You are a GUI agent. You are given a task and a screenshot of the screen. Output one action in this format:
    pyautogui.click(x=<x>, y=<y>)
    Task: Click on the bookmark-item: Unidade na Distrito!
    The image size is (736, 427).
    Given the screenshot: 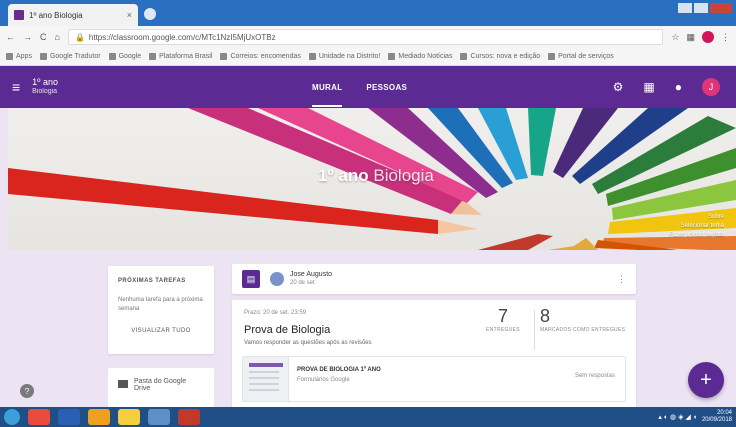 What is the action you would take?
    pyautogui.click(x=344, y=56)
    